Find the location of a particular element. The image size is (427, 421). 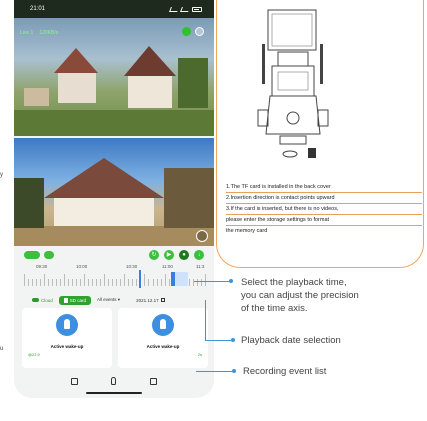

event-card: Active wake-up @21:0 is located at coordinates (67, 338).